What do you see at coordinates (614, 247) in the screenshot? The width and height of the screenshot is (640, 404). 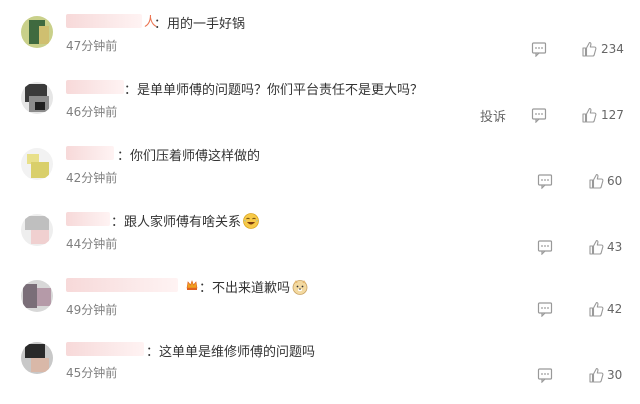 I see `like-count: 43` at bounding box center [614, 247].